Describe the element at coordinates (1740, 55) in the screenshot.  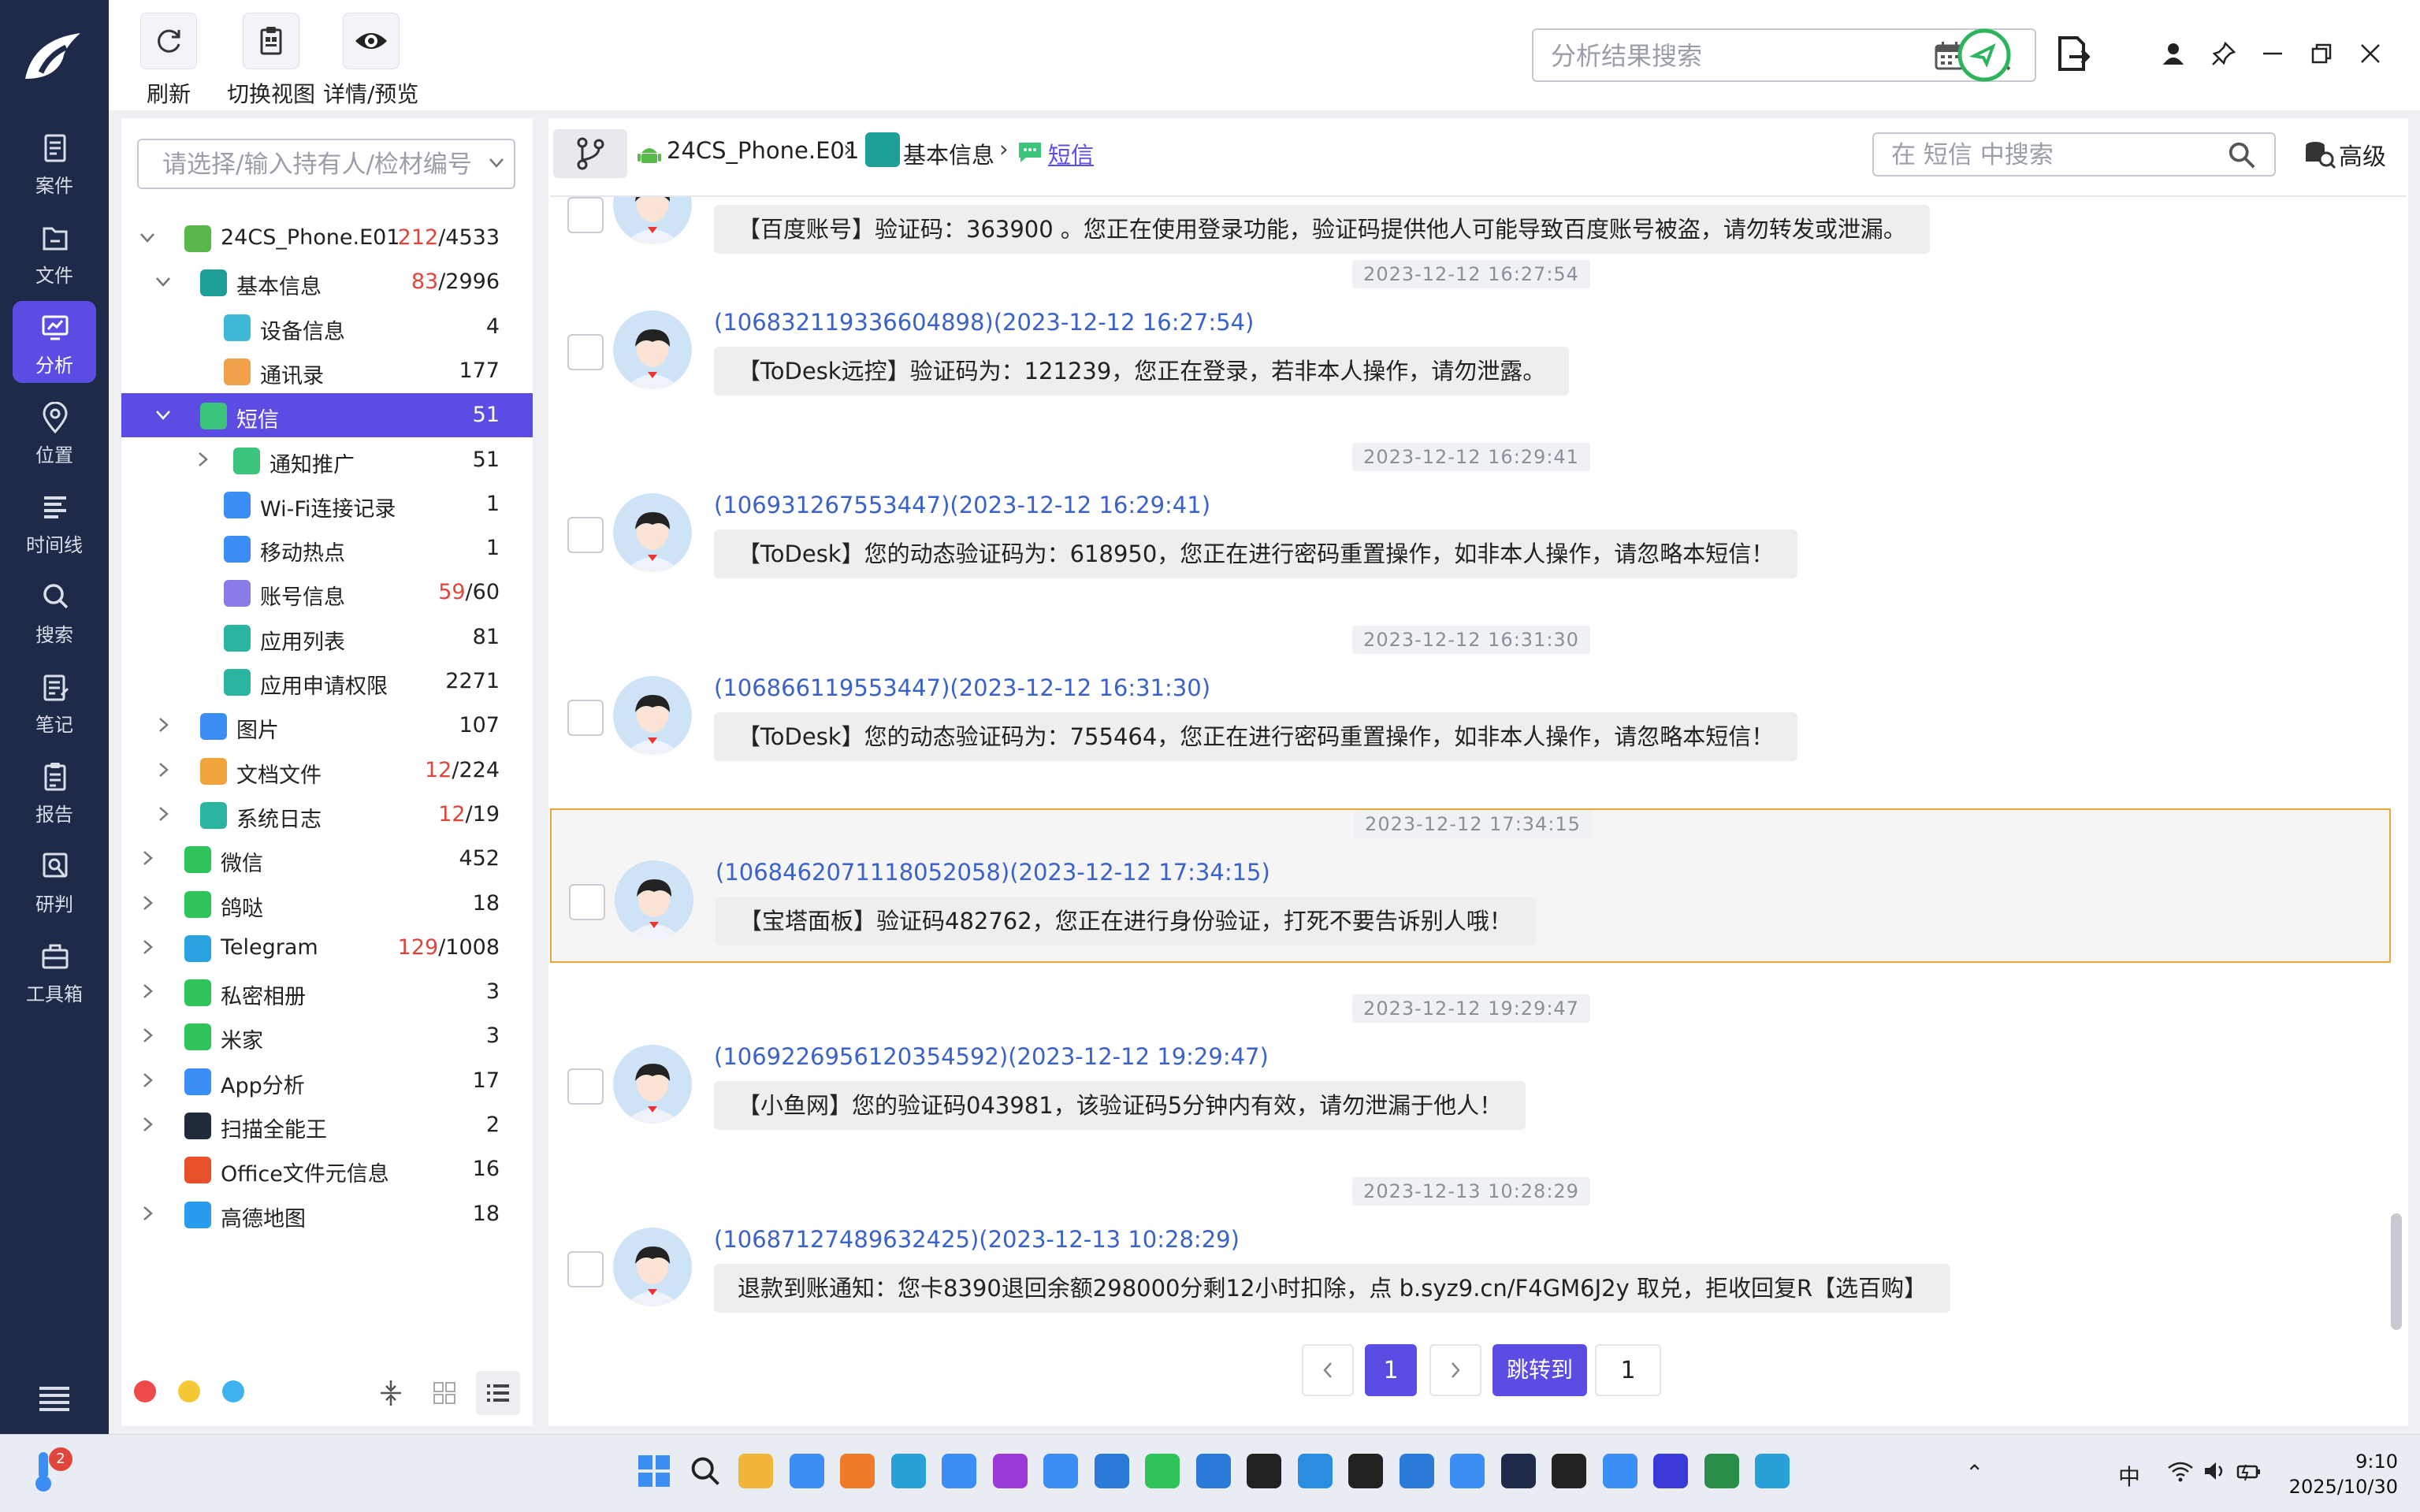
I see `analysis-search-input` at that location.